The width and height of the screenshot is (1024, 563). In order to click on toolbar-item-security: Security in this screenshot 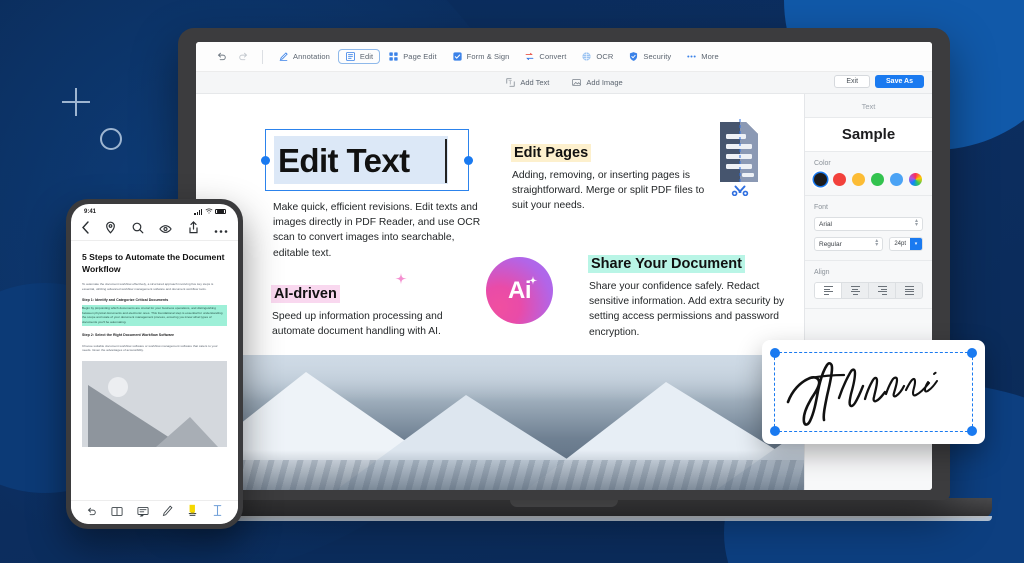, I will do `click(649, 56)`.